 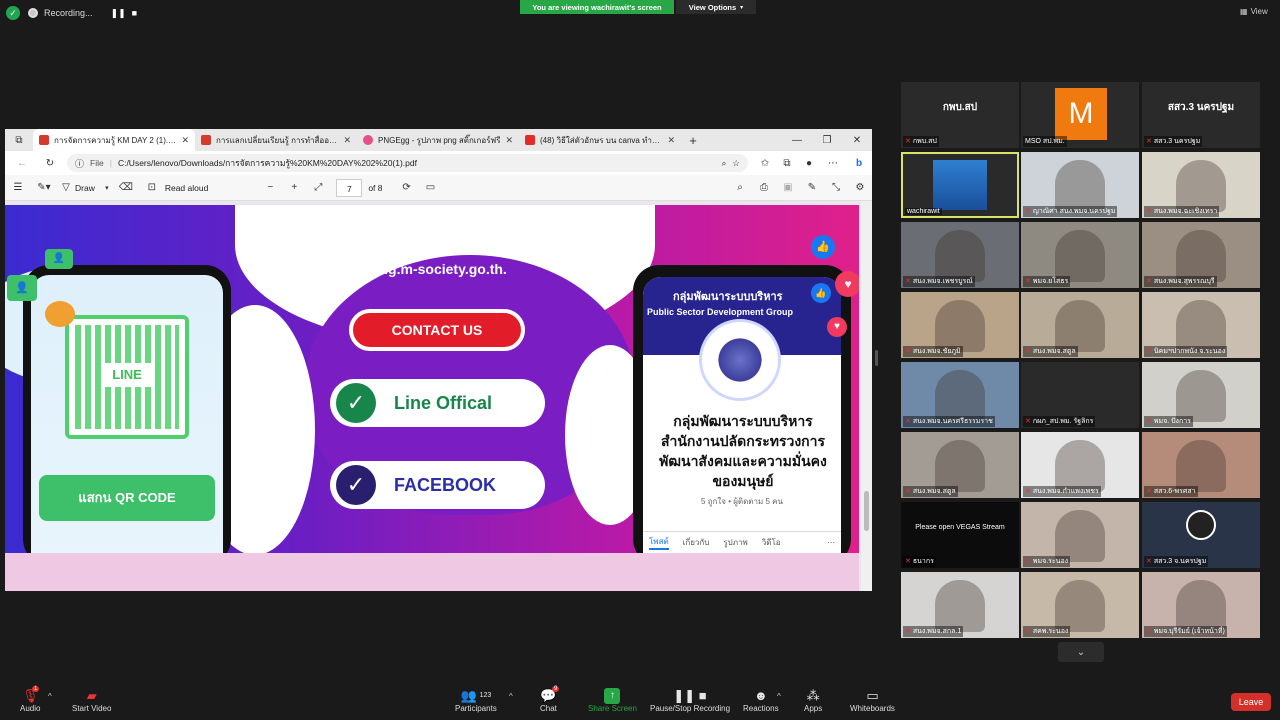 What do you see at coordinates (960, 395) in the screenshot?
I see `participant-tile: ✕ สนง.พมจ.นครศรีธรรมราช` at bounding box center [960, 395].